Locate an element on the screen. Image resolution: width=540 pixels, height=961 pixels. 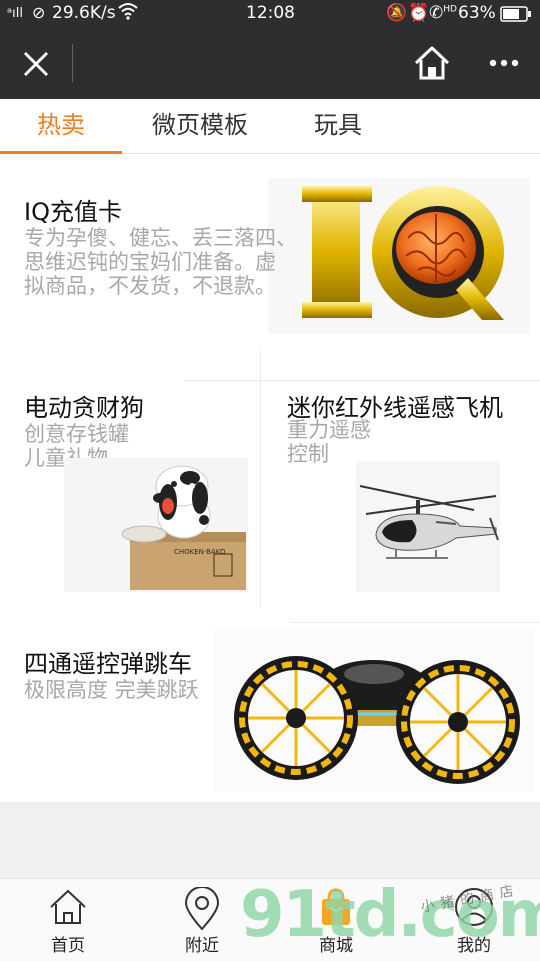
product-title: 电动贪财狗 is located at coordinates (84, 408).